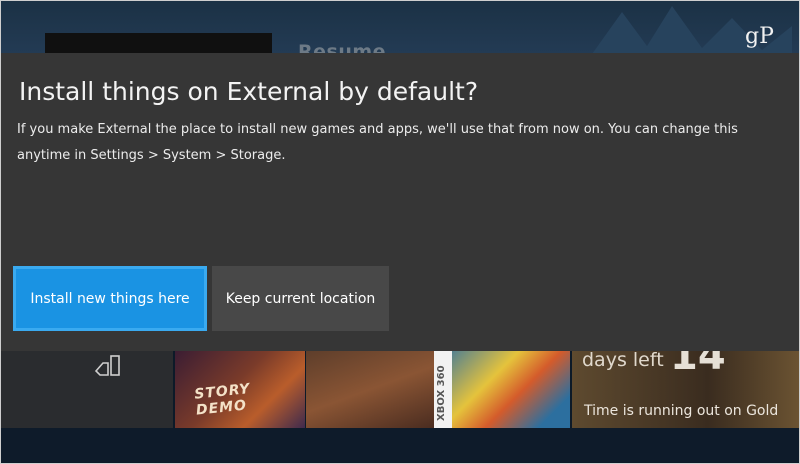 The height and width of the screenshot is (464, 800). I want to click on story-demo-title: STORY DEMO, so click(222, 399).